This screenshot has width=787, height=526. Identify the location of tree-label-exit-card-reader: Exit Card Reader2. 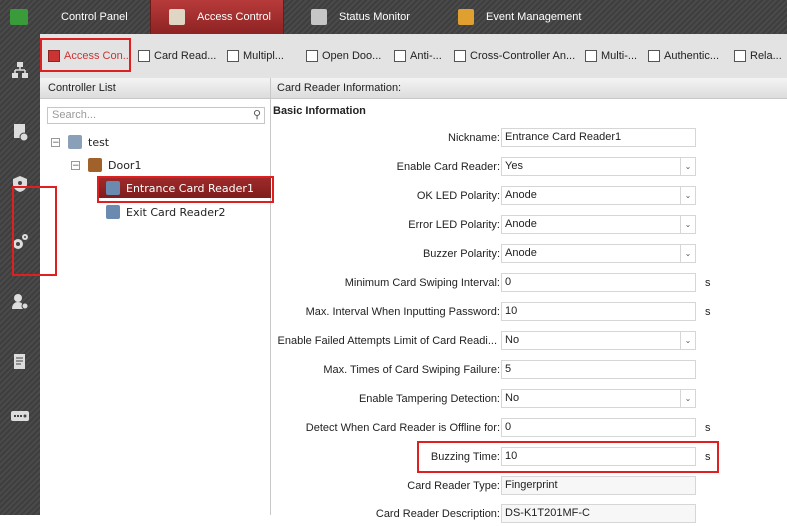
(176, 212).